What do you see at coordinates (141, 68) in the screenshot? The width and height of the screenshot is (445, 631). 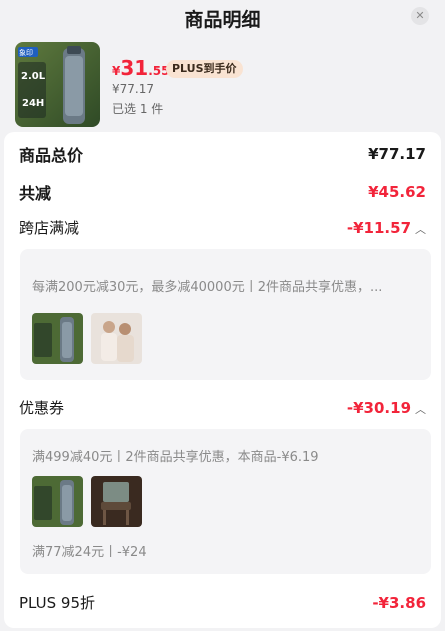 I see `current-price: ¥31.55` at bounding box center [141, 68].